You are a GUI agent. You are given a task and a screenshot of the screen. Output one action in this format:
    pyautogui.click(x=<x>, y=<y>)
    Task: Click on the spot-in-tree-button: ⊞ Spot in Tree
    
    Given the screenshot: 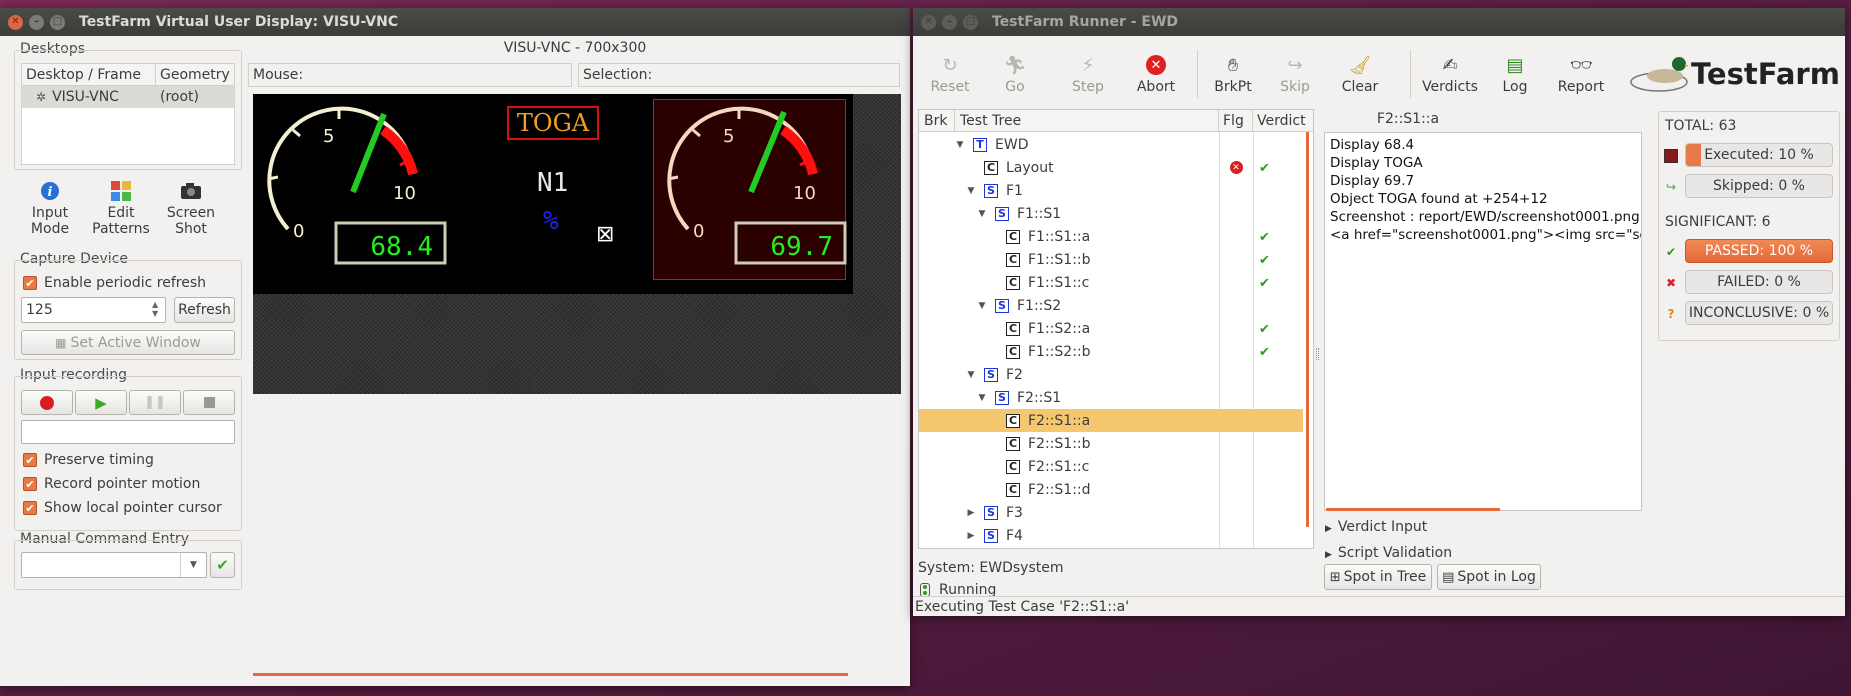 What is the action you would take?
    pyautogui.click(x=1378, y=577)
    